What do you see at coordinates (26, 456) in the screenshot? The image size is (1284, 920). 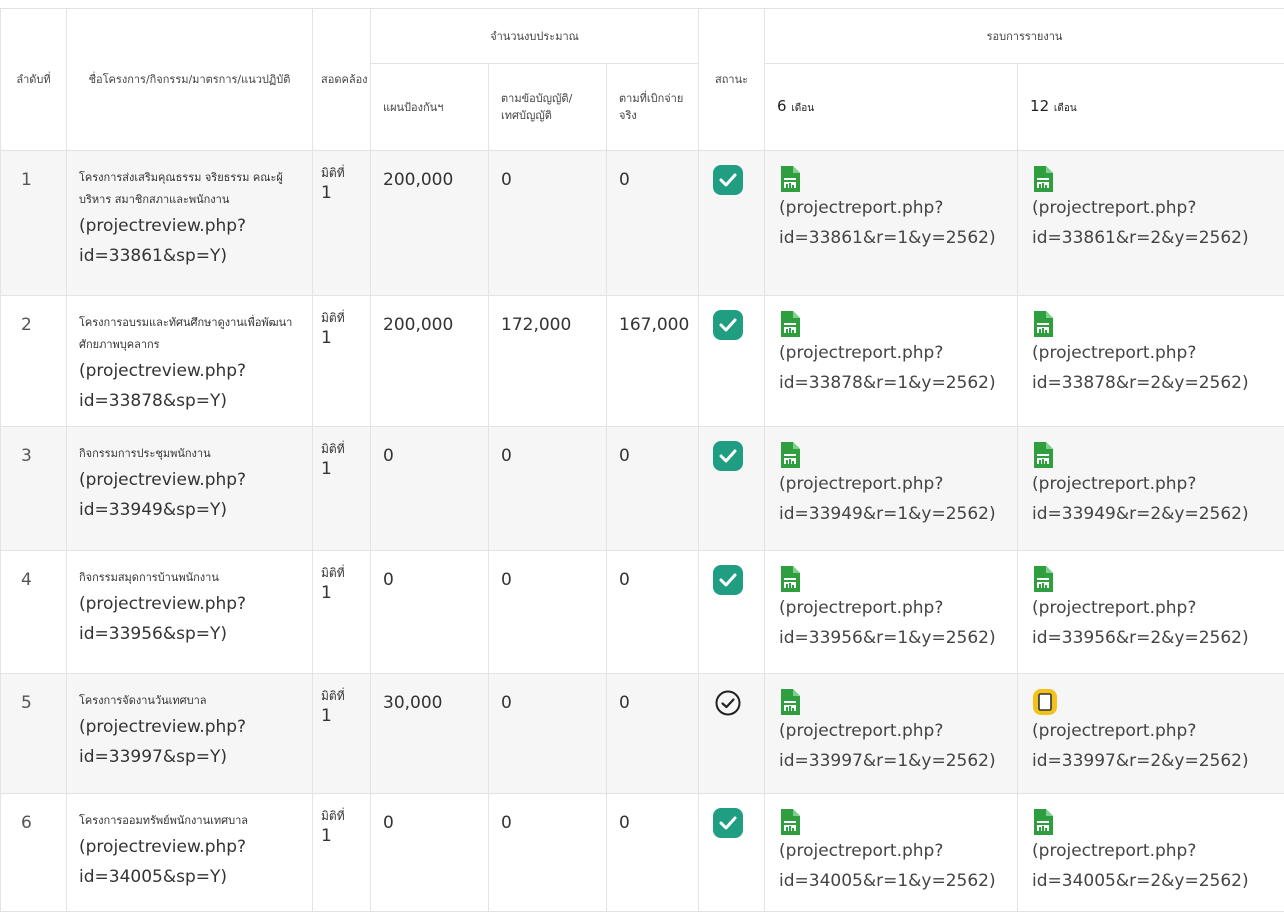 I see `row-index-value: 3` at bounding box center [26, 456].